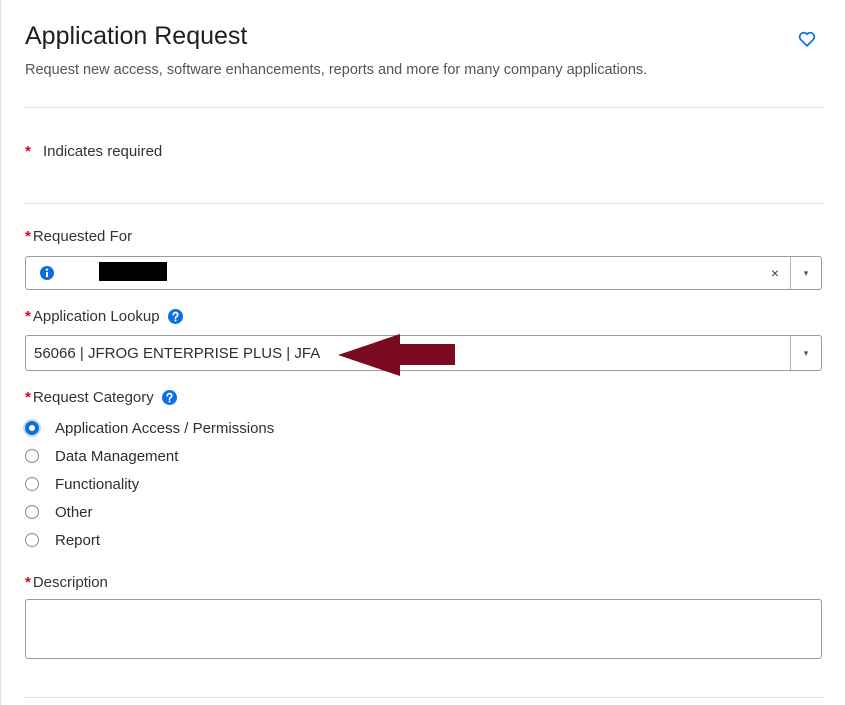 This screenshot has width=845, height=705. I want to click on page-title: Application Request, so click(136, 36).